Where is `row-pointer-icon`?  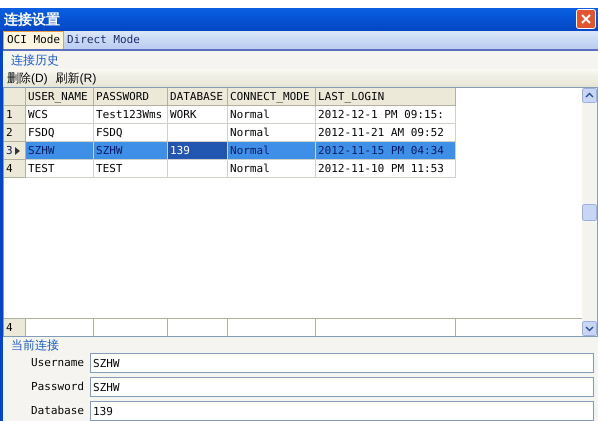 row-pointer-icon is located at coordinates (17, 150).